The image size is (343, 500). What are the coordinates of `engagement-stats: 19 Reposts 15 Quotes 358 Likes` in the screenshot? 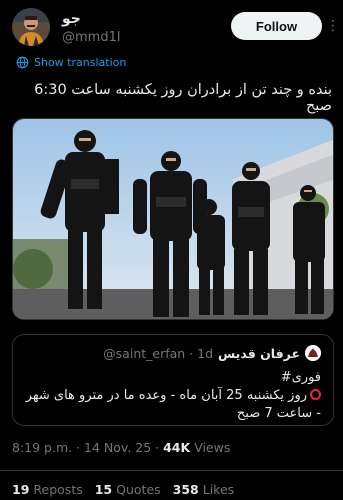 It's located at (129, 489).